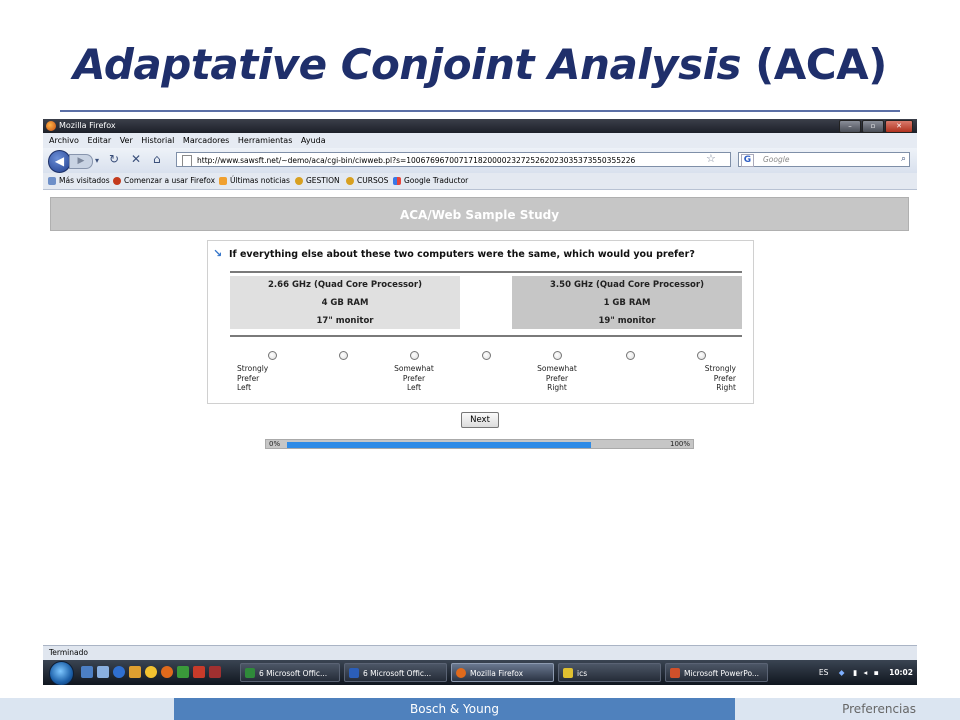  I want to click on switch-windows-icon, so click(103, 672).